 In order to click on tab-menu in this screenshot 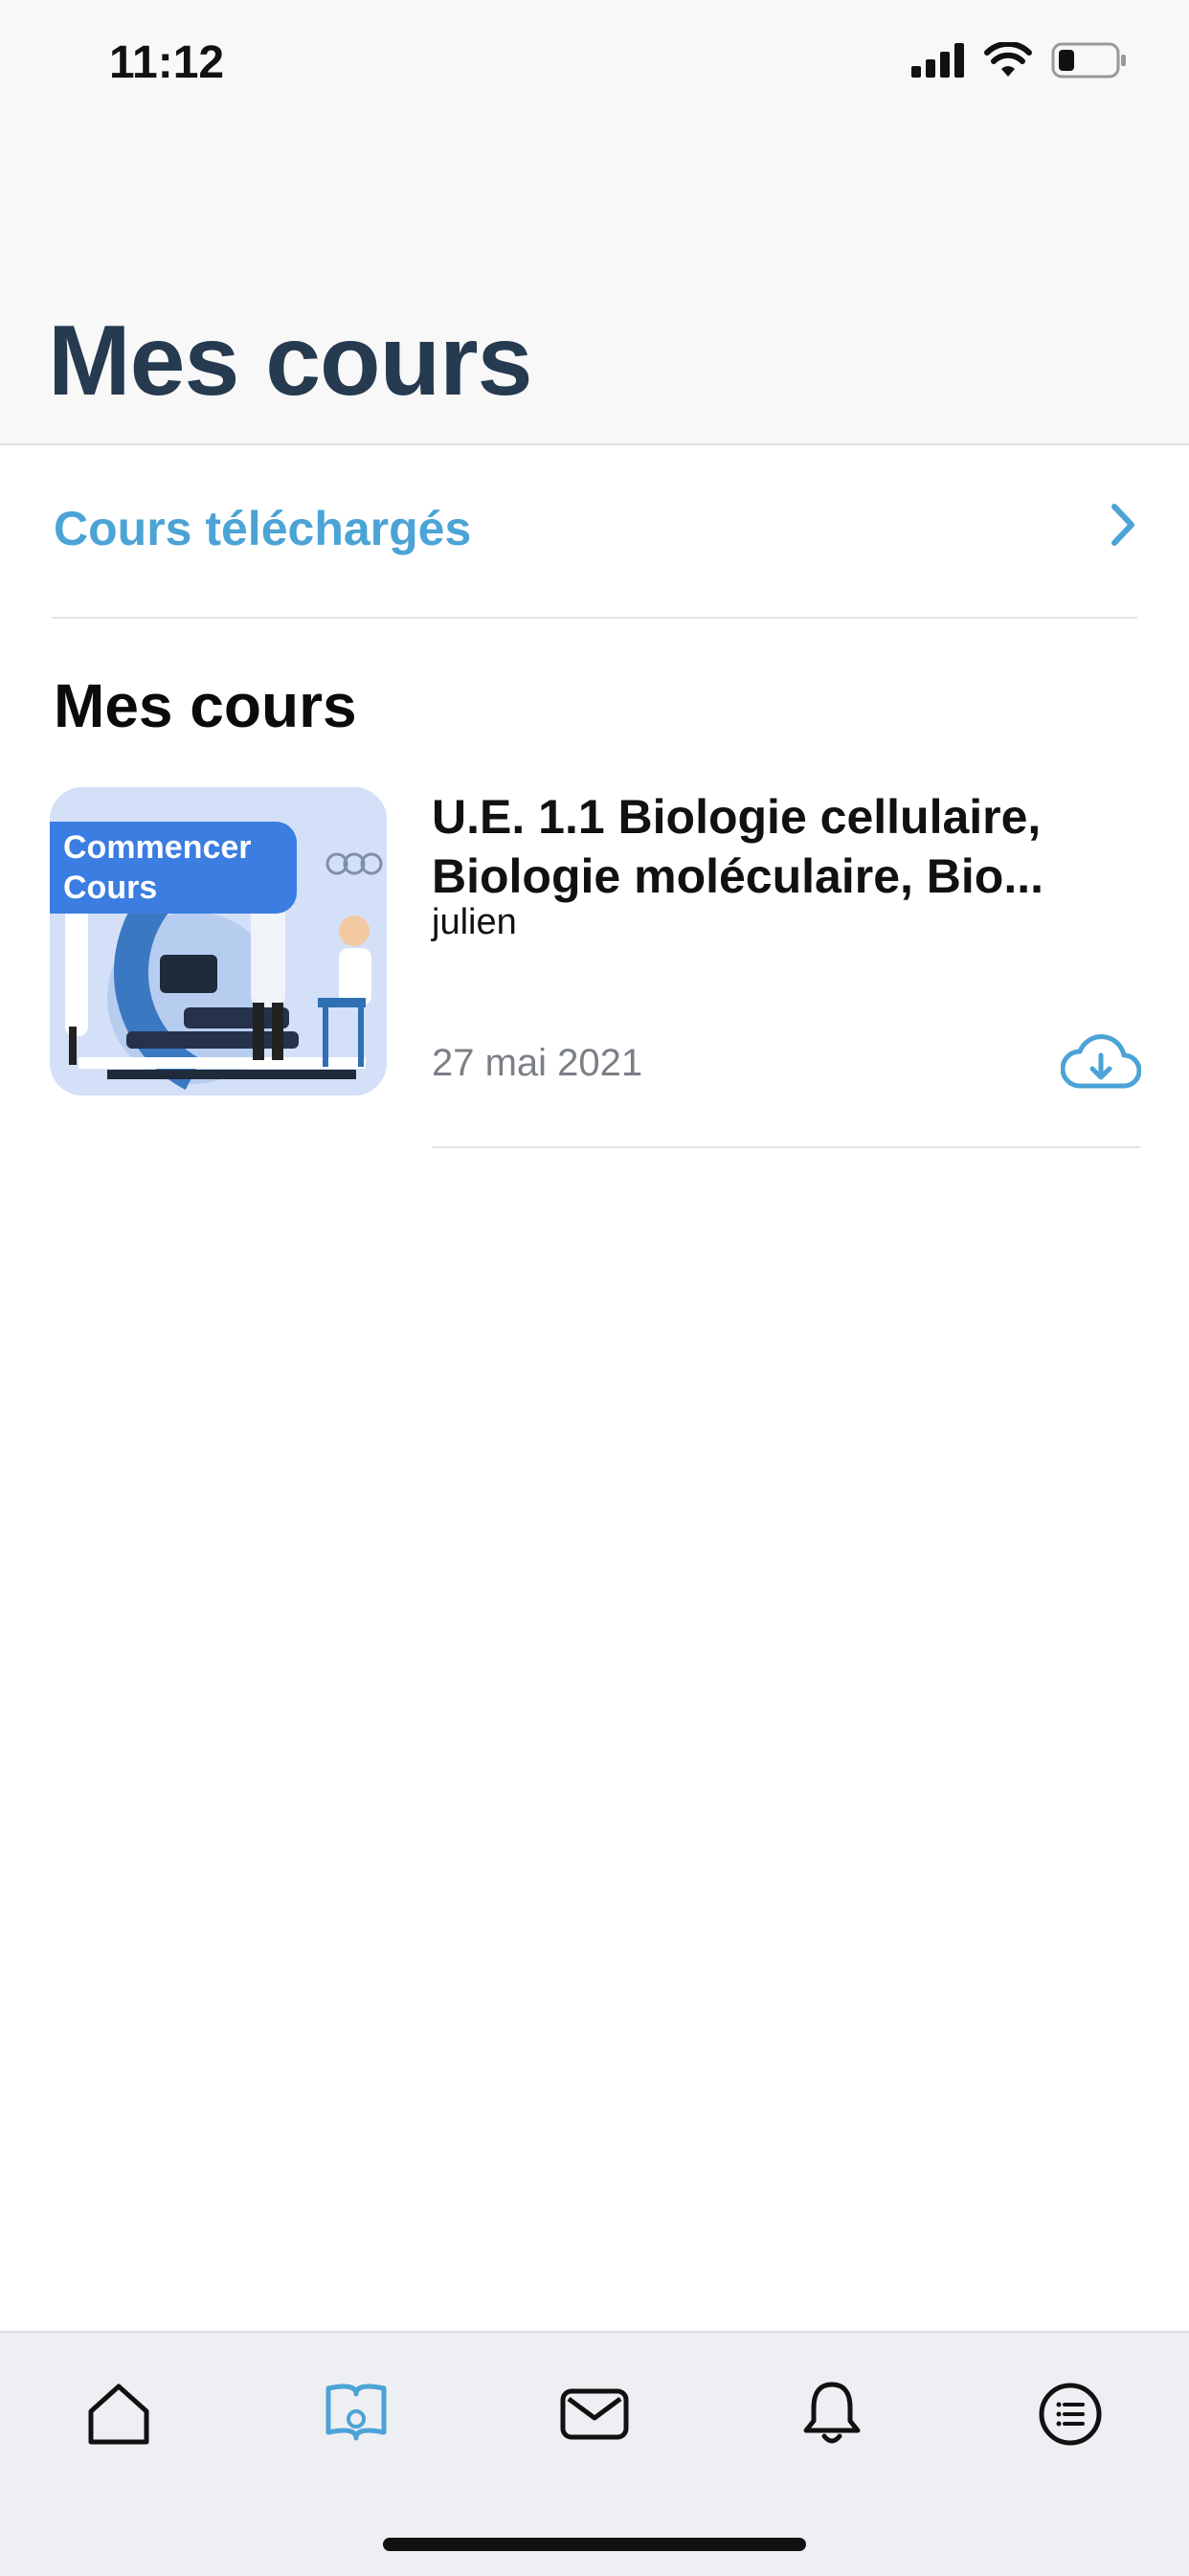, I will do `click(1070, 2414)`.